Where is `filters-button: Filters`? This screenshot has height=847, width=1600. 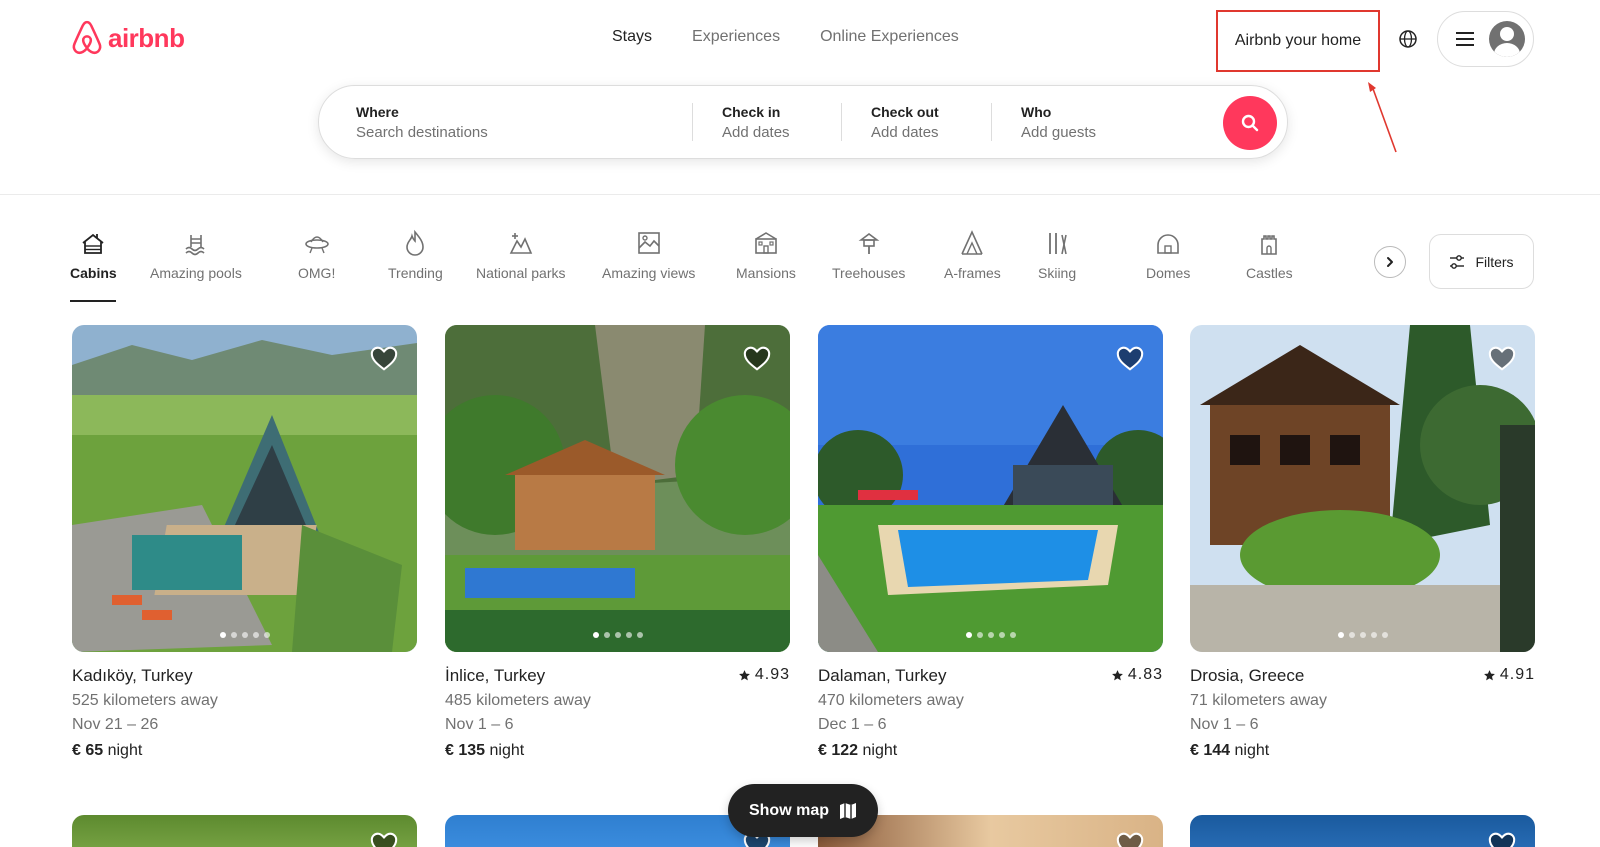 filters-button: Filters is located at coordinates (1481, 261).